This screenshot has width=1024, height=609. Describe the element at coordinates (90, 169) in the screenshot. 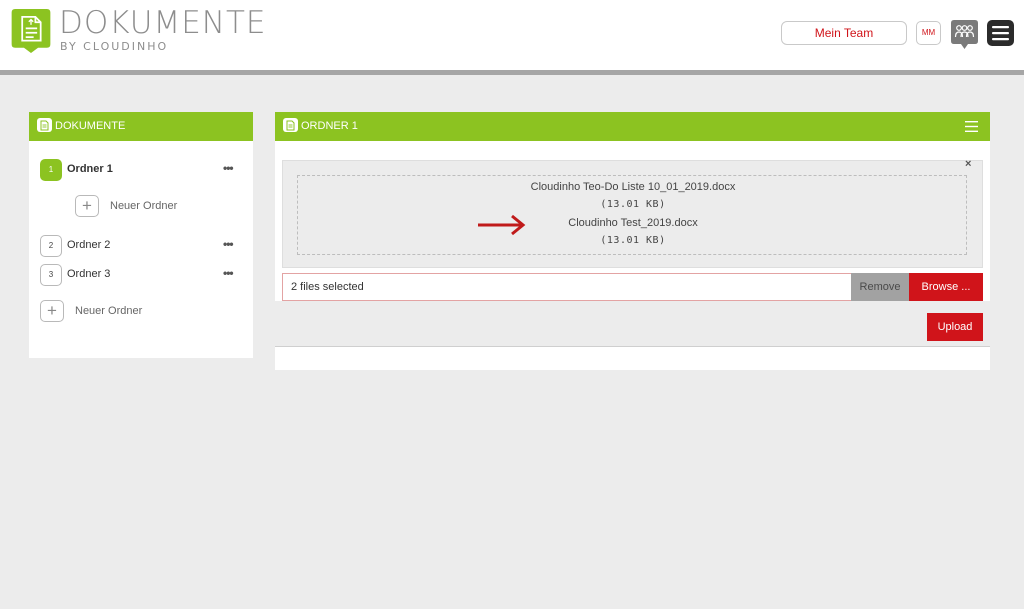

I see `folder-label: Ordner 1` at that location.